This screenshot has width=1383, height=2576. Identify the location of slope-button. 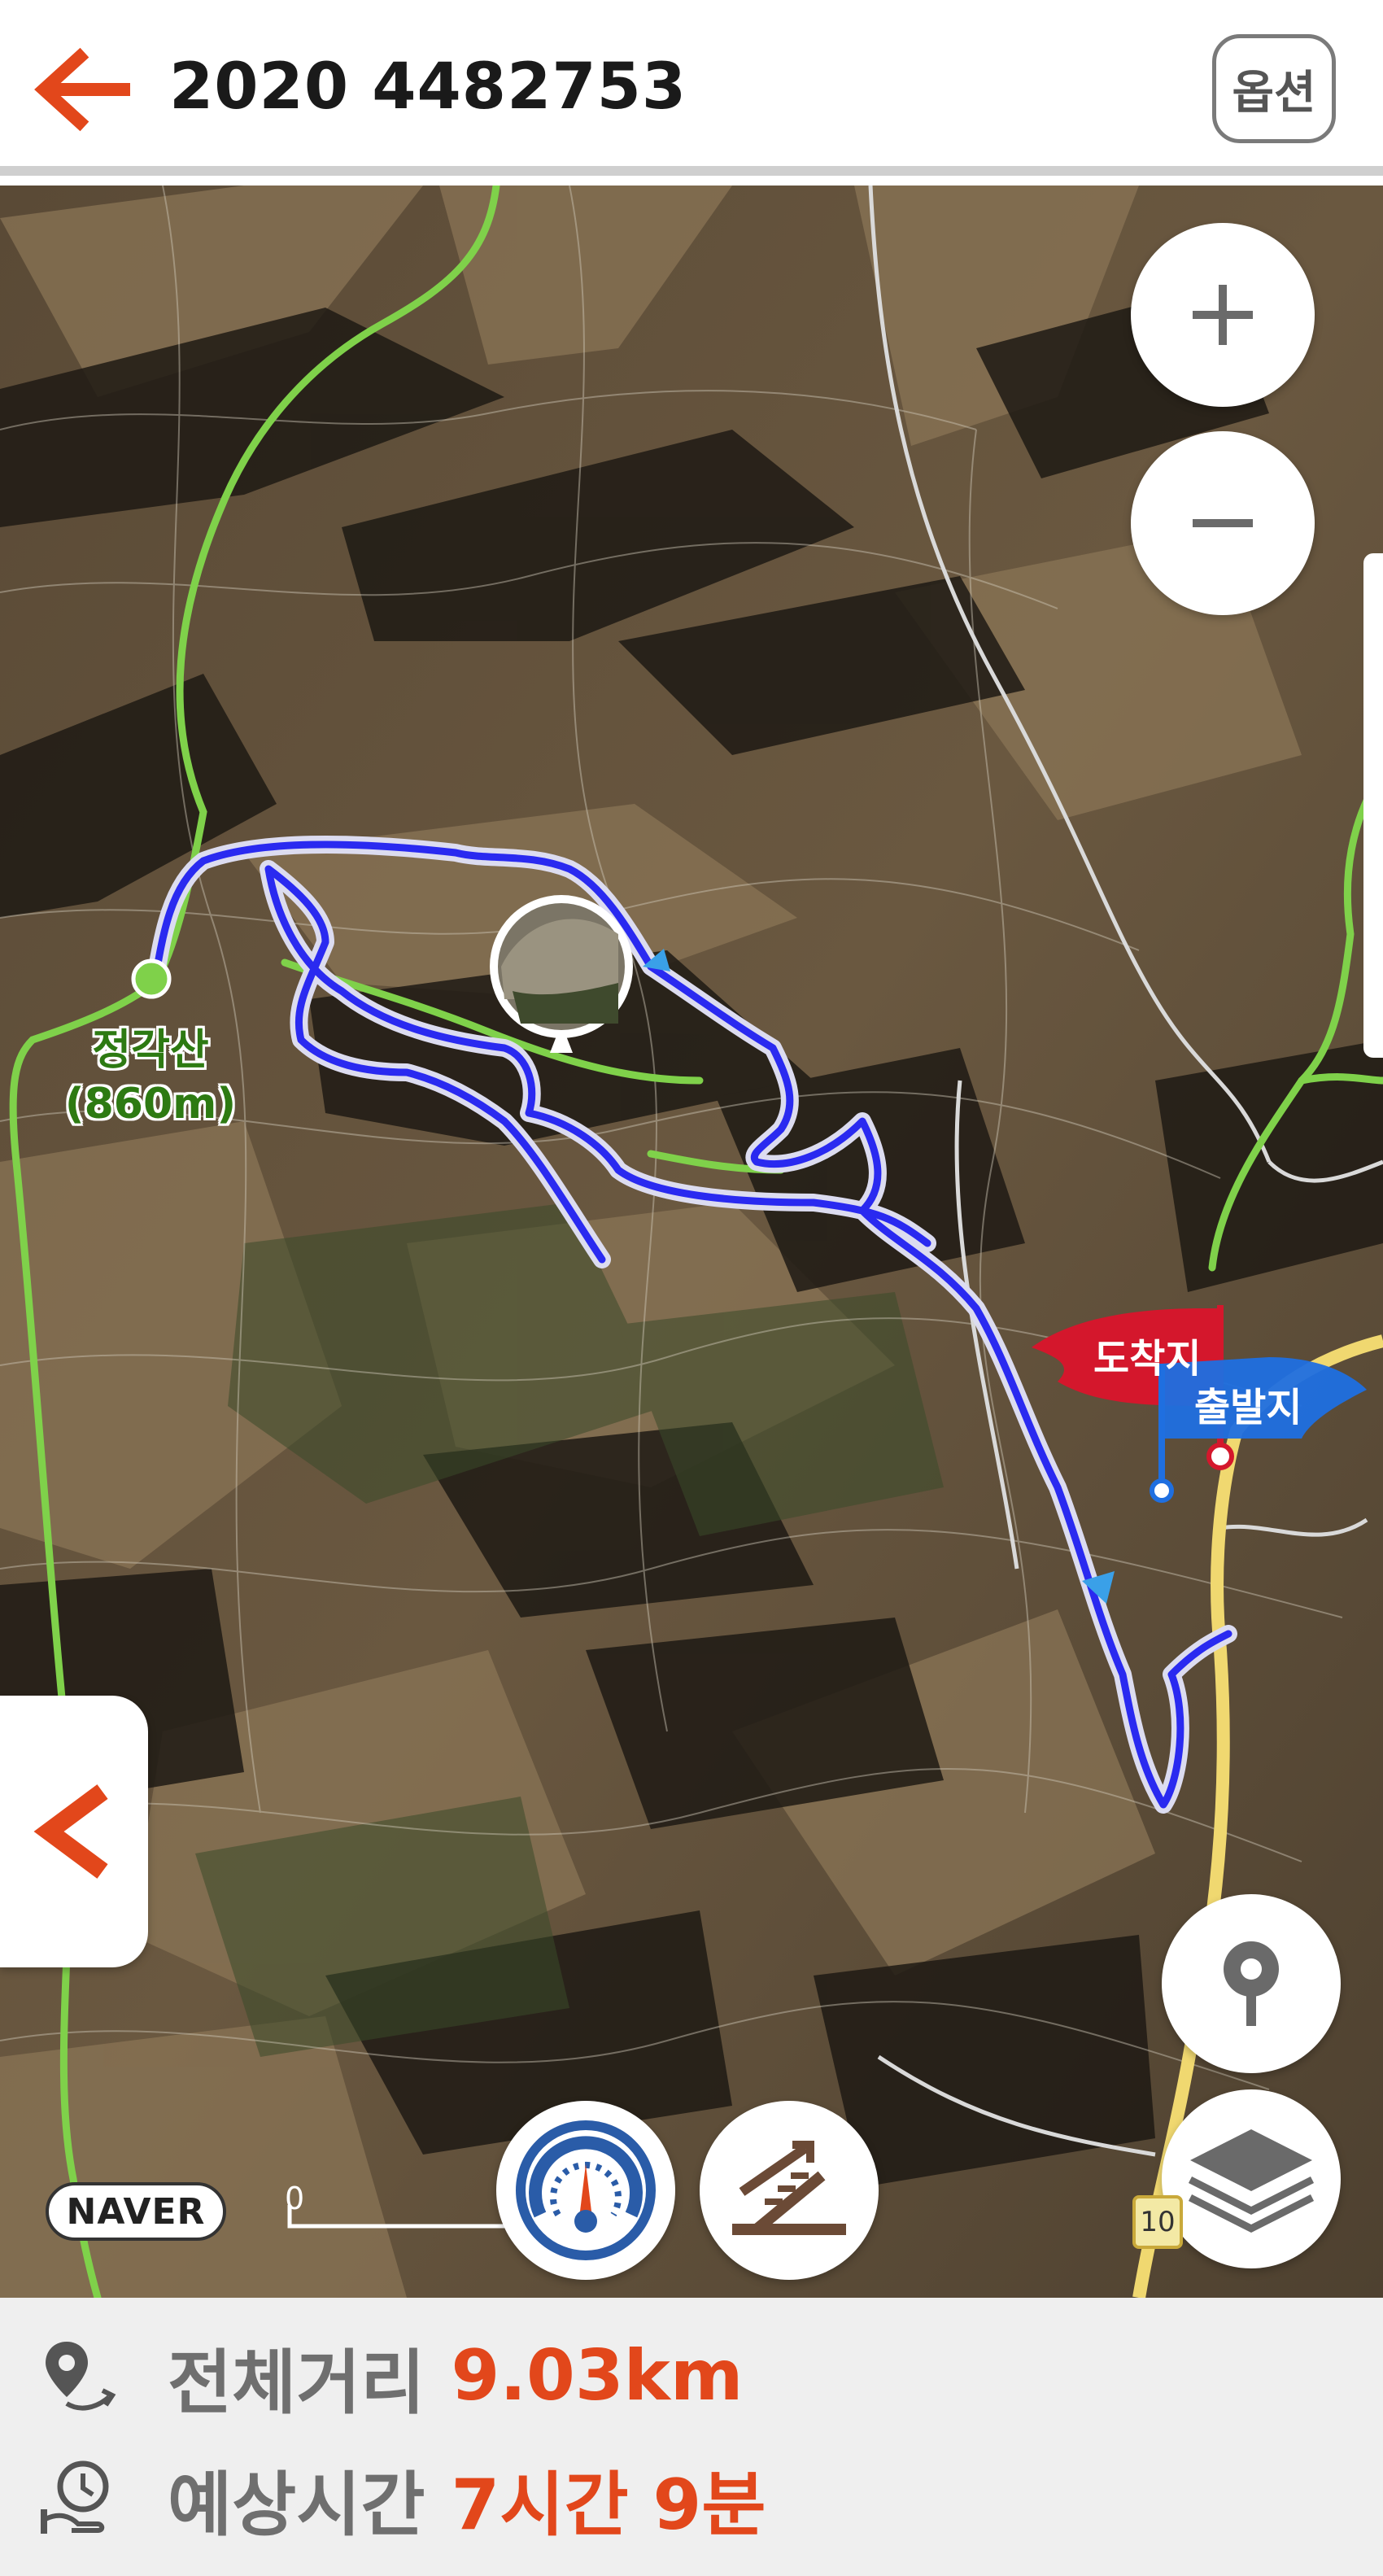
(789, 2190).